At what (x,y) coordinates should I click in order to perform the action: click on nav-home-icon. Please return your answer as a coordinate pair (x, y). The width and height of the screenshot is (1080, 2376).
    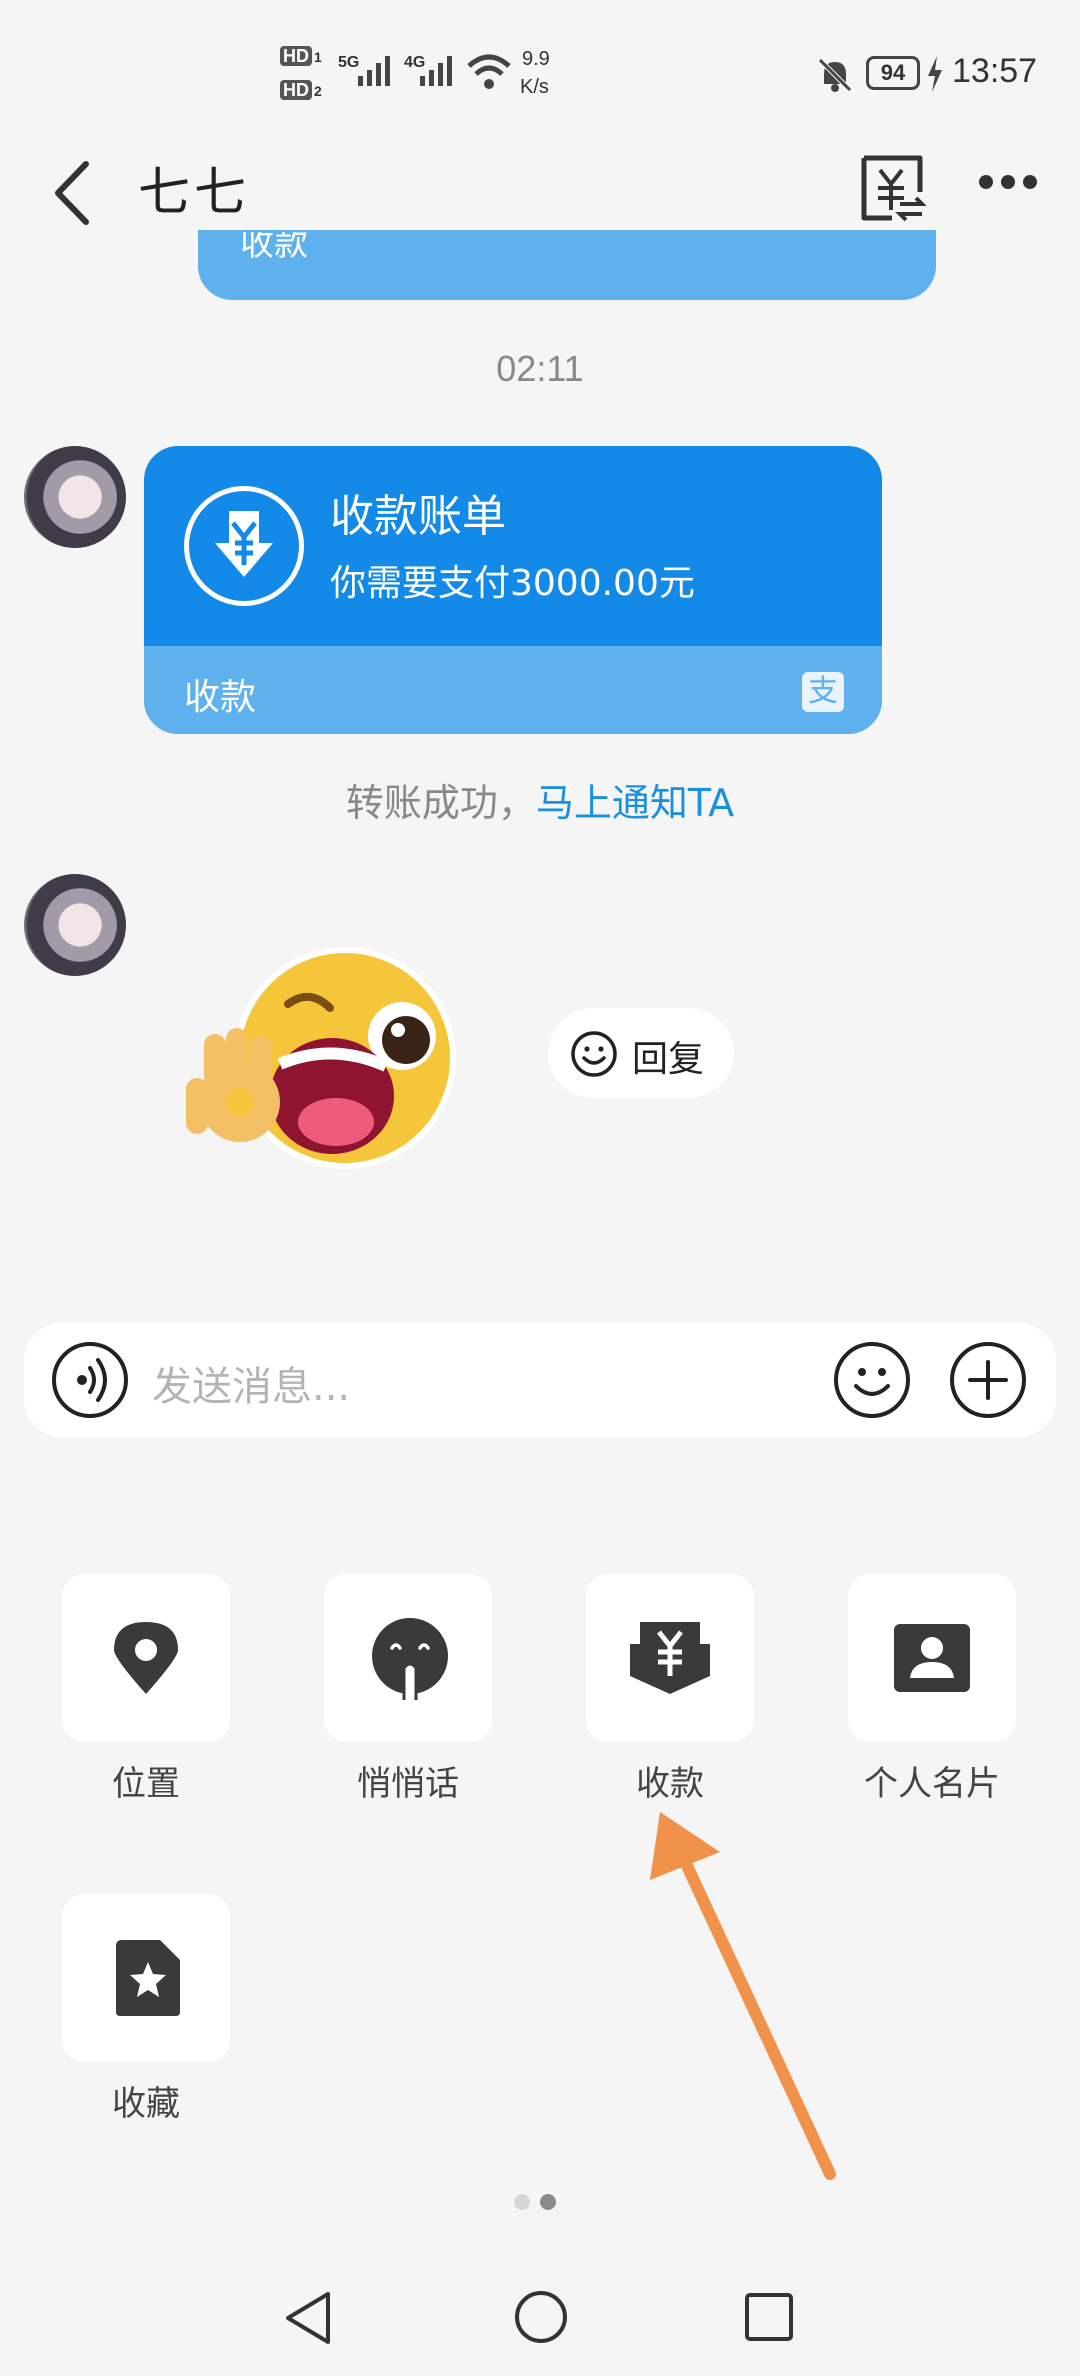
    Looking at the image, I should click on (541, 2317).